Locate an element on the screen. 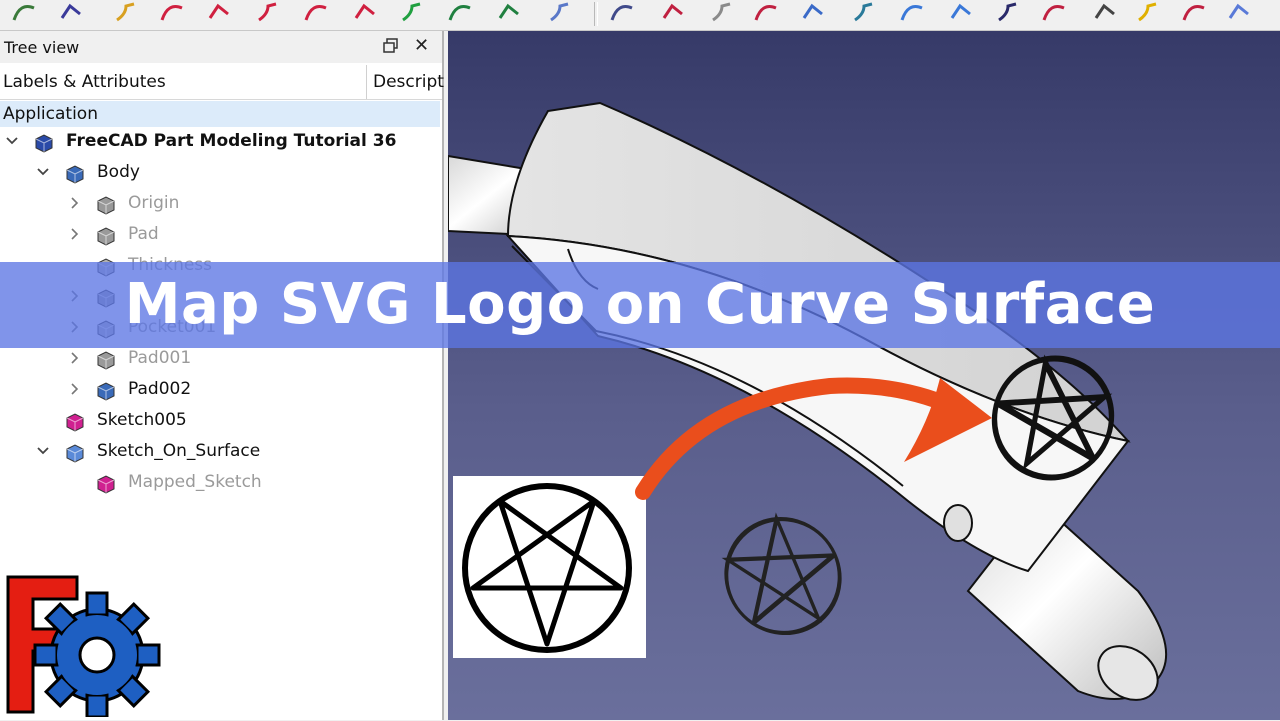  document-icon is located at coordinates (44, 143).